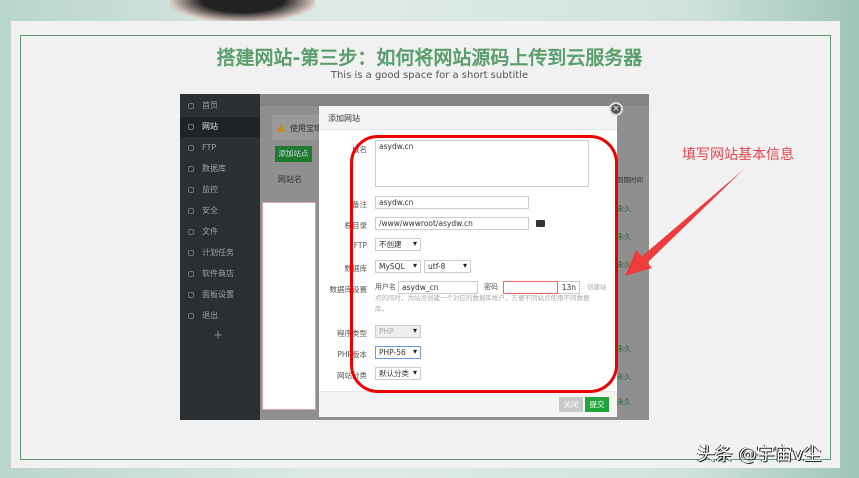 The width and height of the screenshot is (859, 478). I want to click on database-icon, so click(191, 169).